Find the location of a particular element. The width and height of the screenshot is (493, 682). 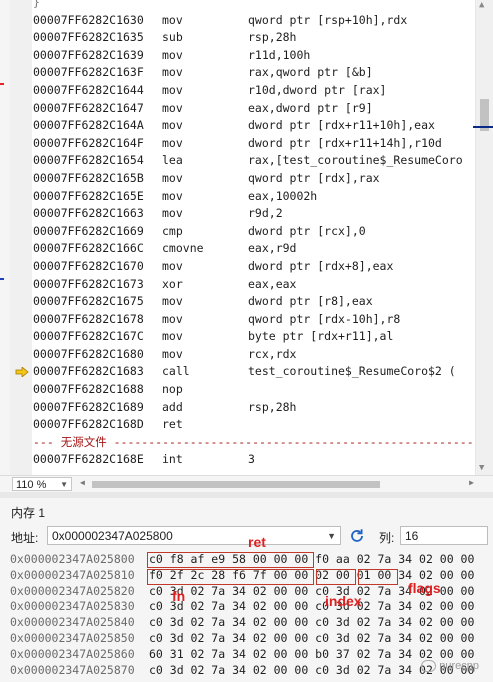

code-line: 00007FF6282C1689 add rsp,28h is located at coordinates (254, 408).